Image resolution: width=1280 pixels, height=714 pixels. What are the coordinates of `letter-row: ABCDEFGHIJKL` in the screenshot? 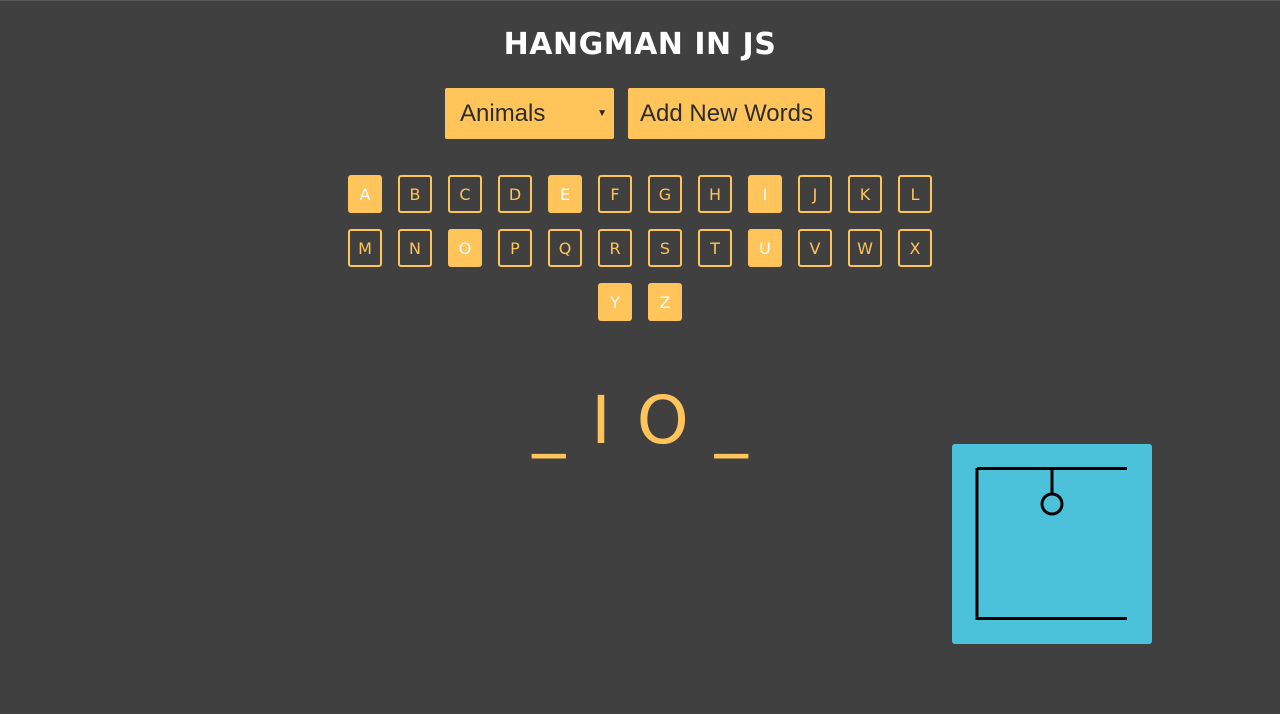 It's located at (640, 194).